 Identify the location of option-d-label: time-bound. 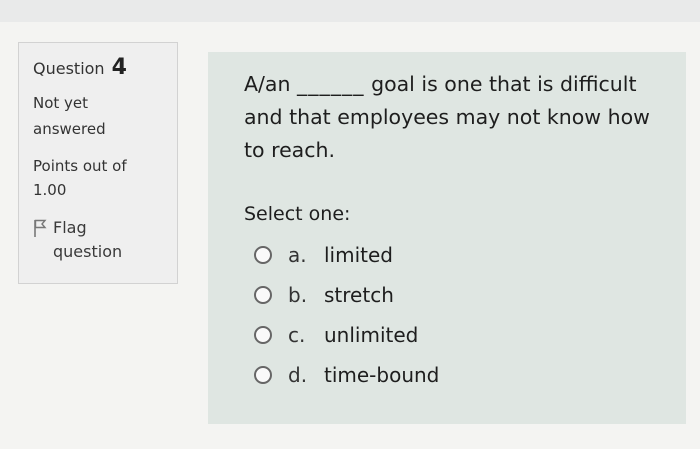
(382, 375).